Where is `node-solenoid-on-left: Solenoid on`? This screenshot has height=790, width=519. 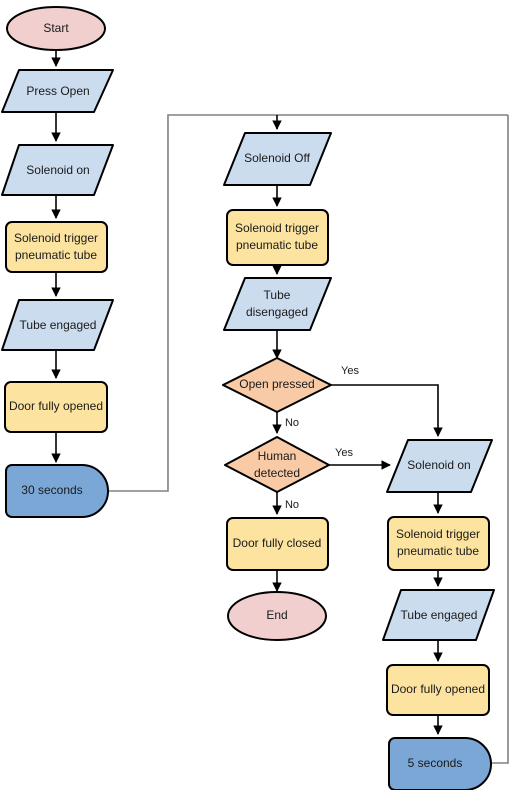 node-solenoid-on-left: Solenoid on is located at coordinates (57, 170).